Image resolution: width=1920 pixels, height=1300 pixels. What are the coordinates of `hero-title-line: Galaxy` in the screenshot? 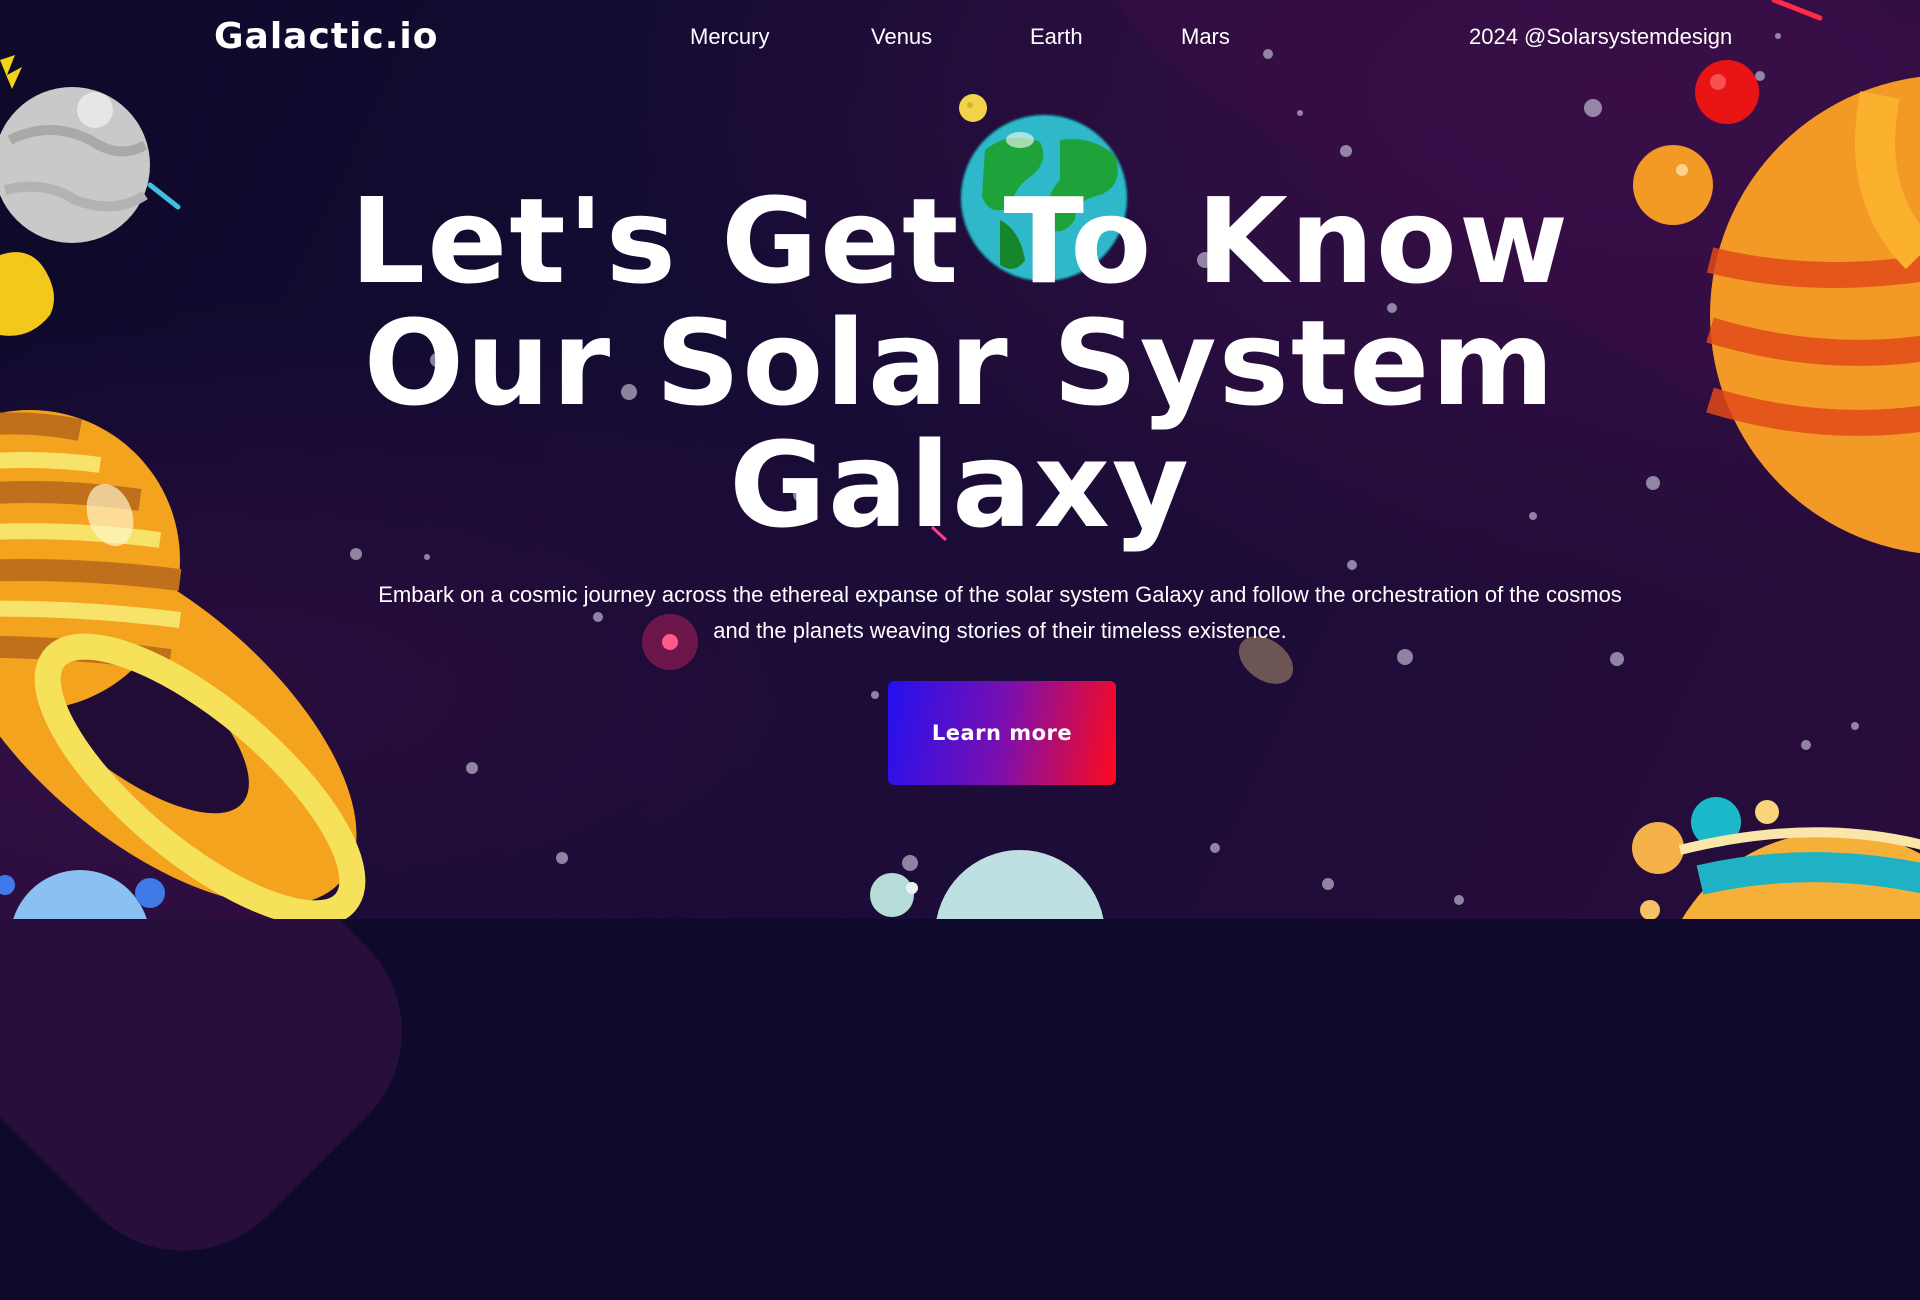 It's located at (960, 485).